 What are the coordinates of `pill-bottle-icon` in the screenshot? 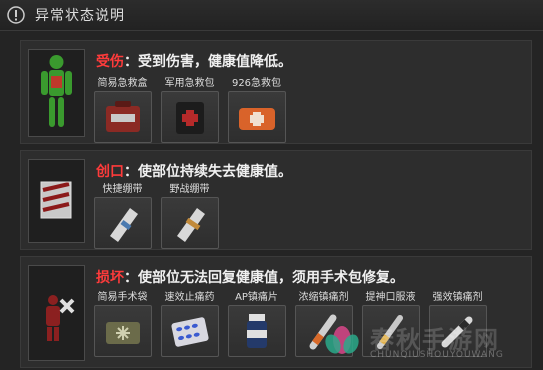 It's located at (256, 331).